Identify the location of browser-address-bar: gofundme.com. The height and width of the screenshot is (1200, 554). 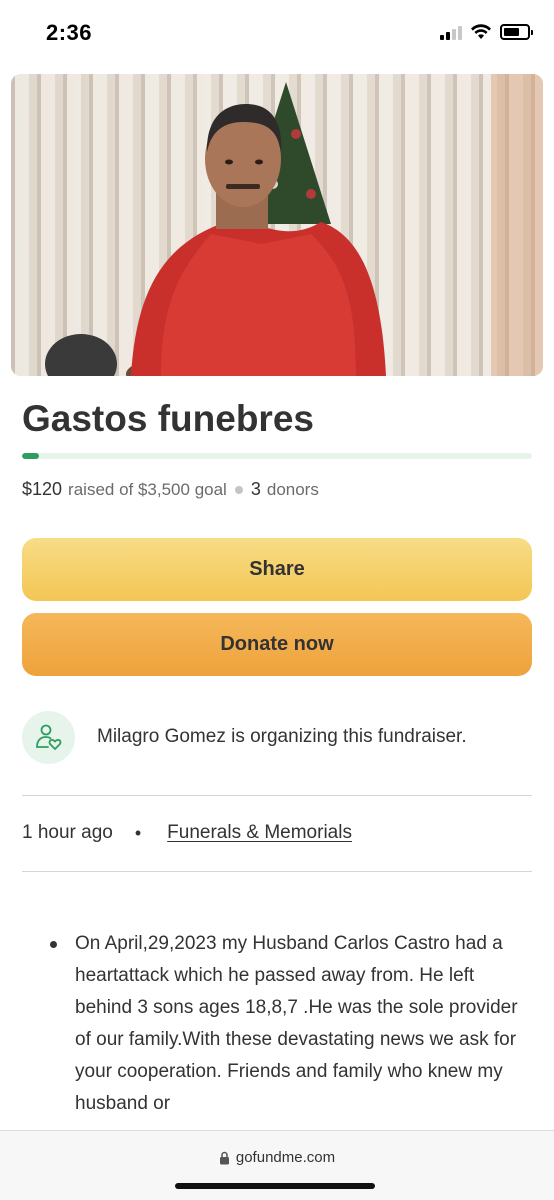
(277, 1165).